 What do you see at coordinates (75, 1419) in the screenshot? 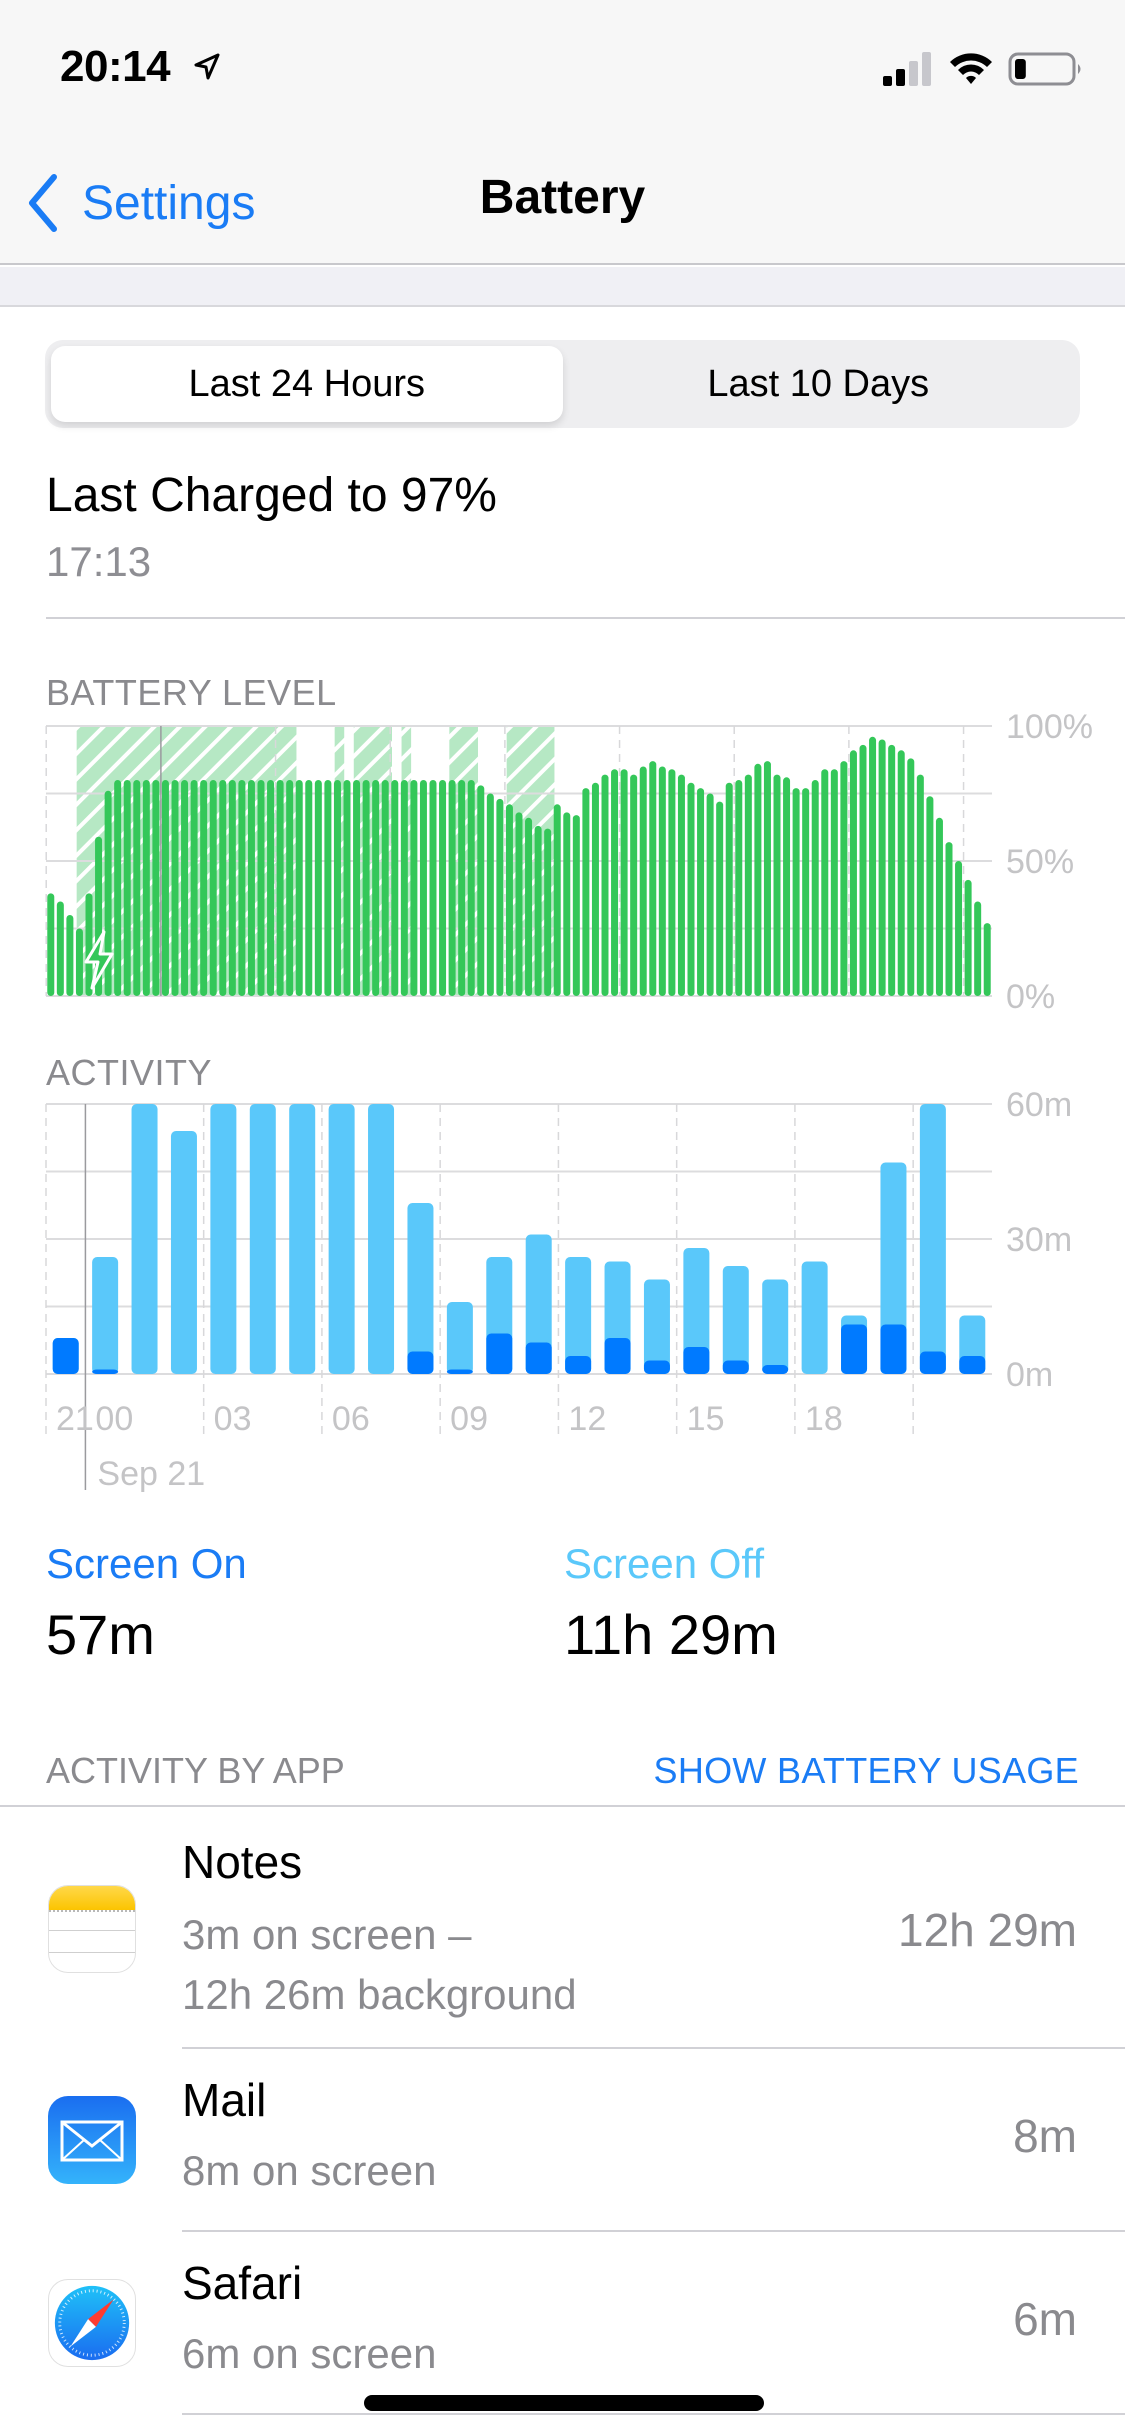
I see `x-tick-label: 21` at bounding box center [75, 1419].